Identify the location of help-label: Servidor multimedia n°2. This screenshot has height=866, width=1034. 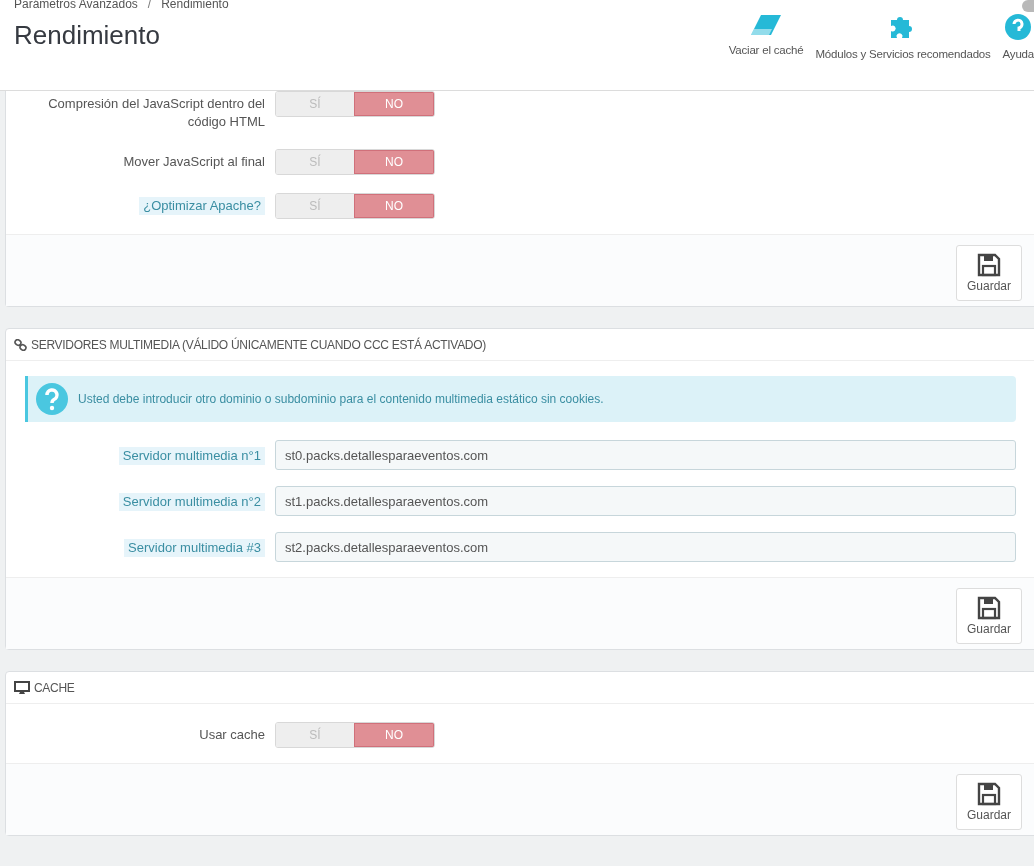
(191, 502).